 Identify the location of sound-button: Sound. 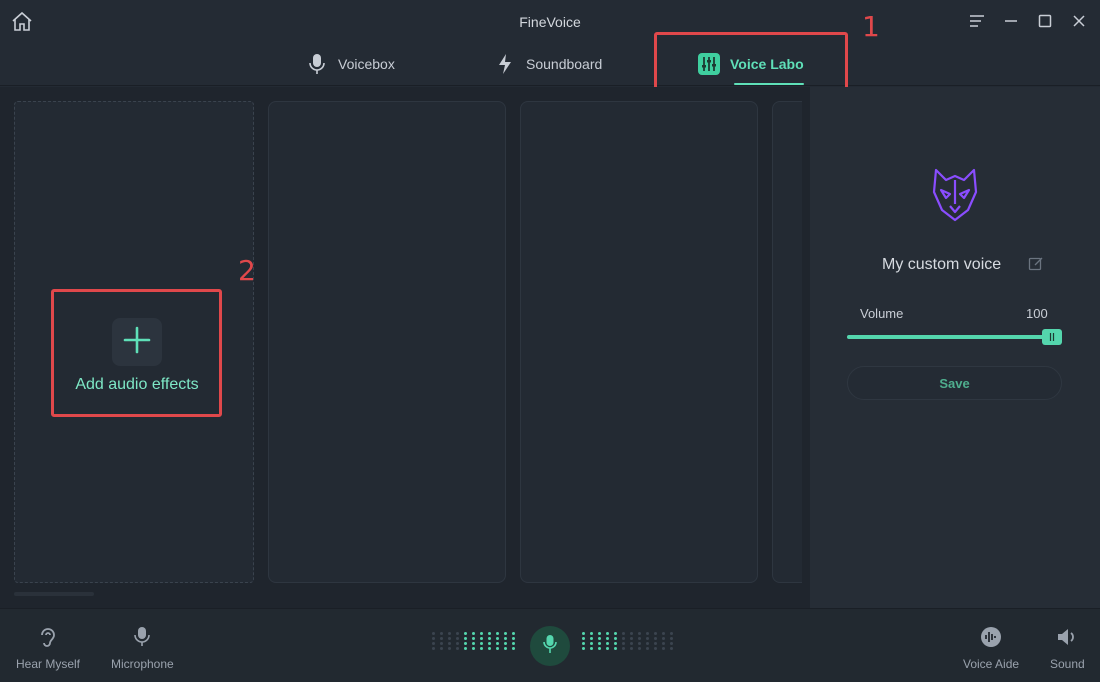
(1067, 648).